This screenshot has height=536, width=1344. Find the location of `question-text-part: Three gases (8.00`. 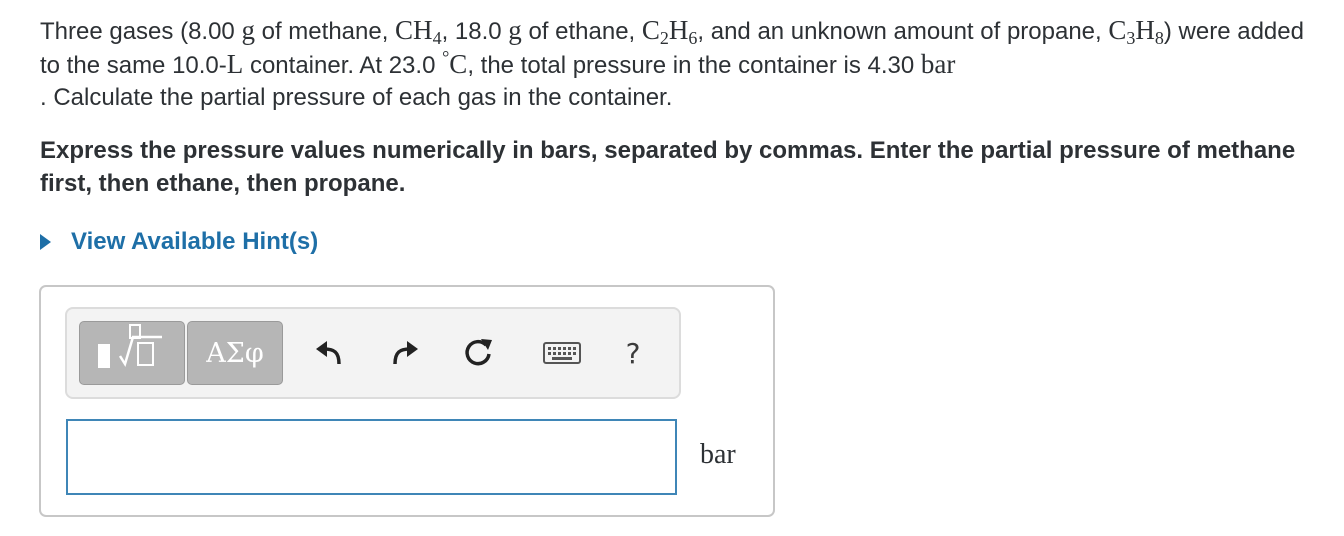

question-text-part: Three gases (8.00 is located at coordinates (141, 31).